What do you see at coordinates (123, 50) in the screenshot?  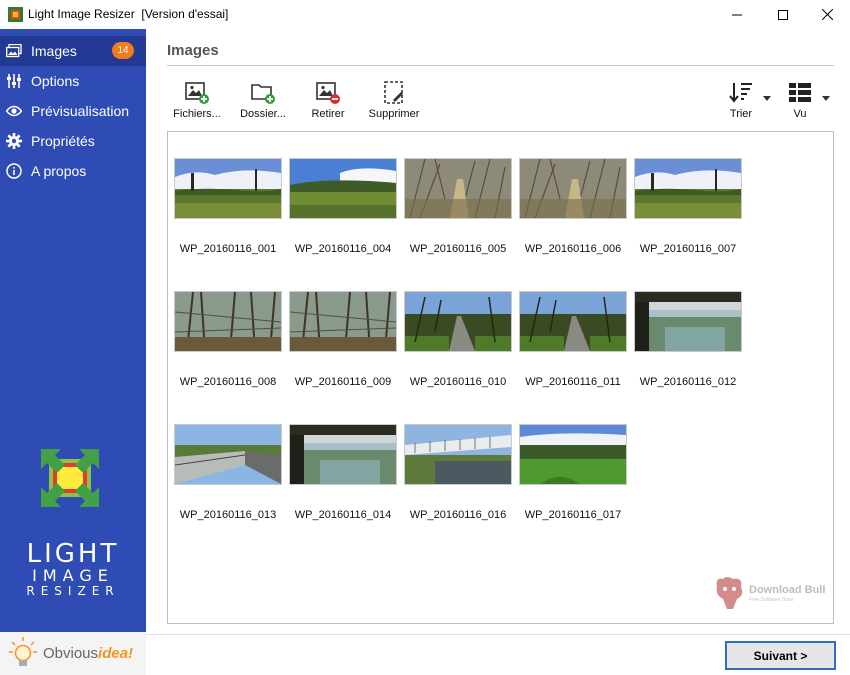 I see `image-count-badge: 14` at bounding box center [123, 50].